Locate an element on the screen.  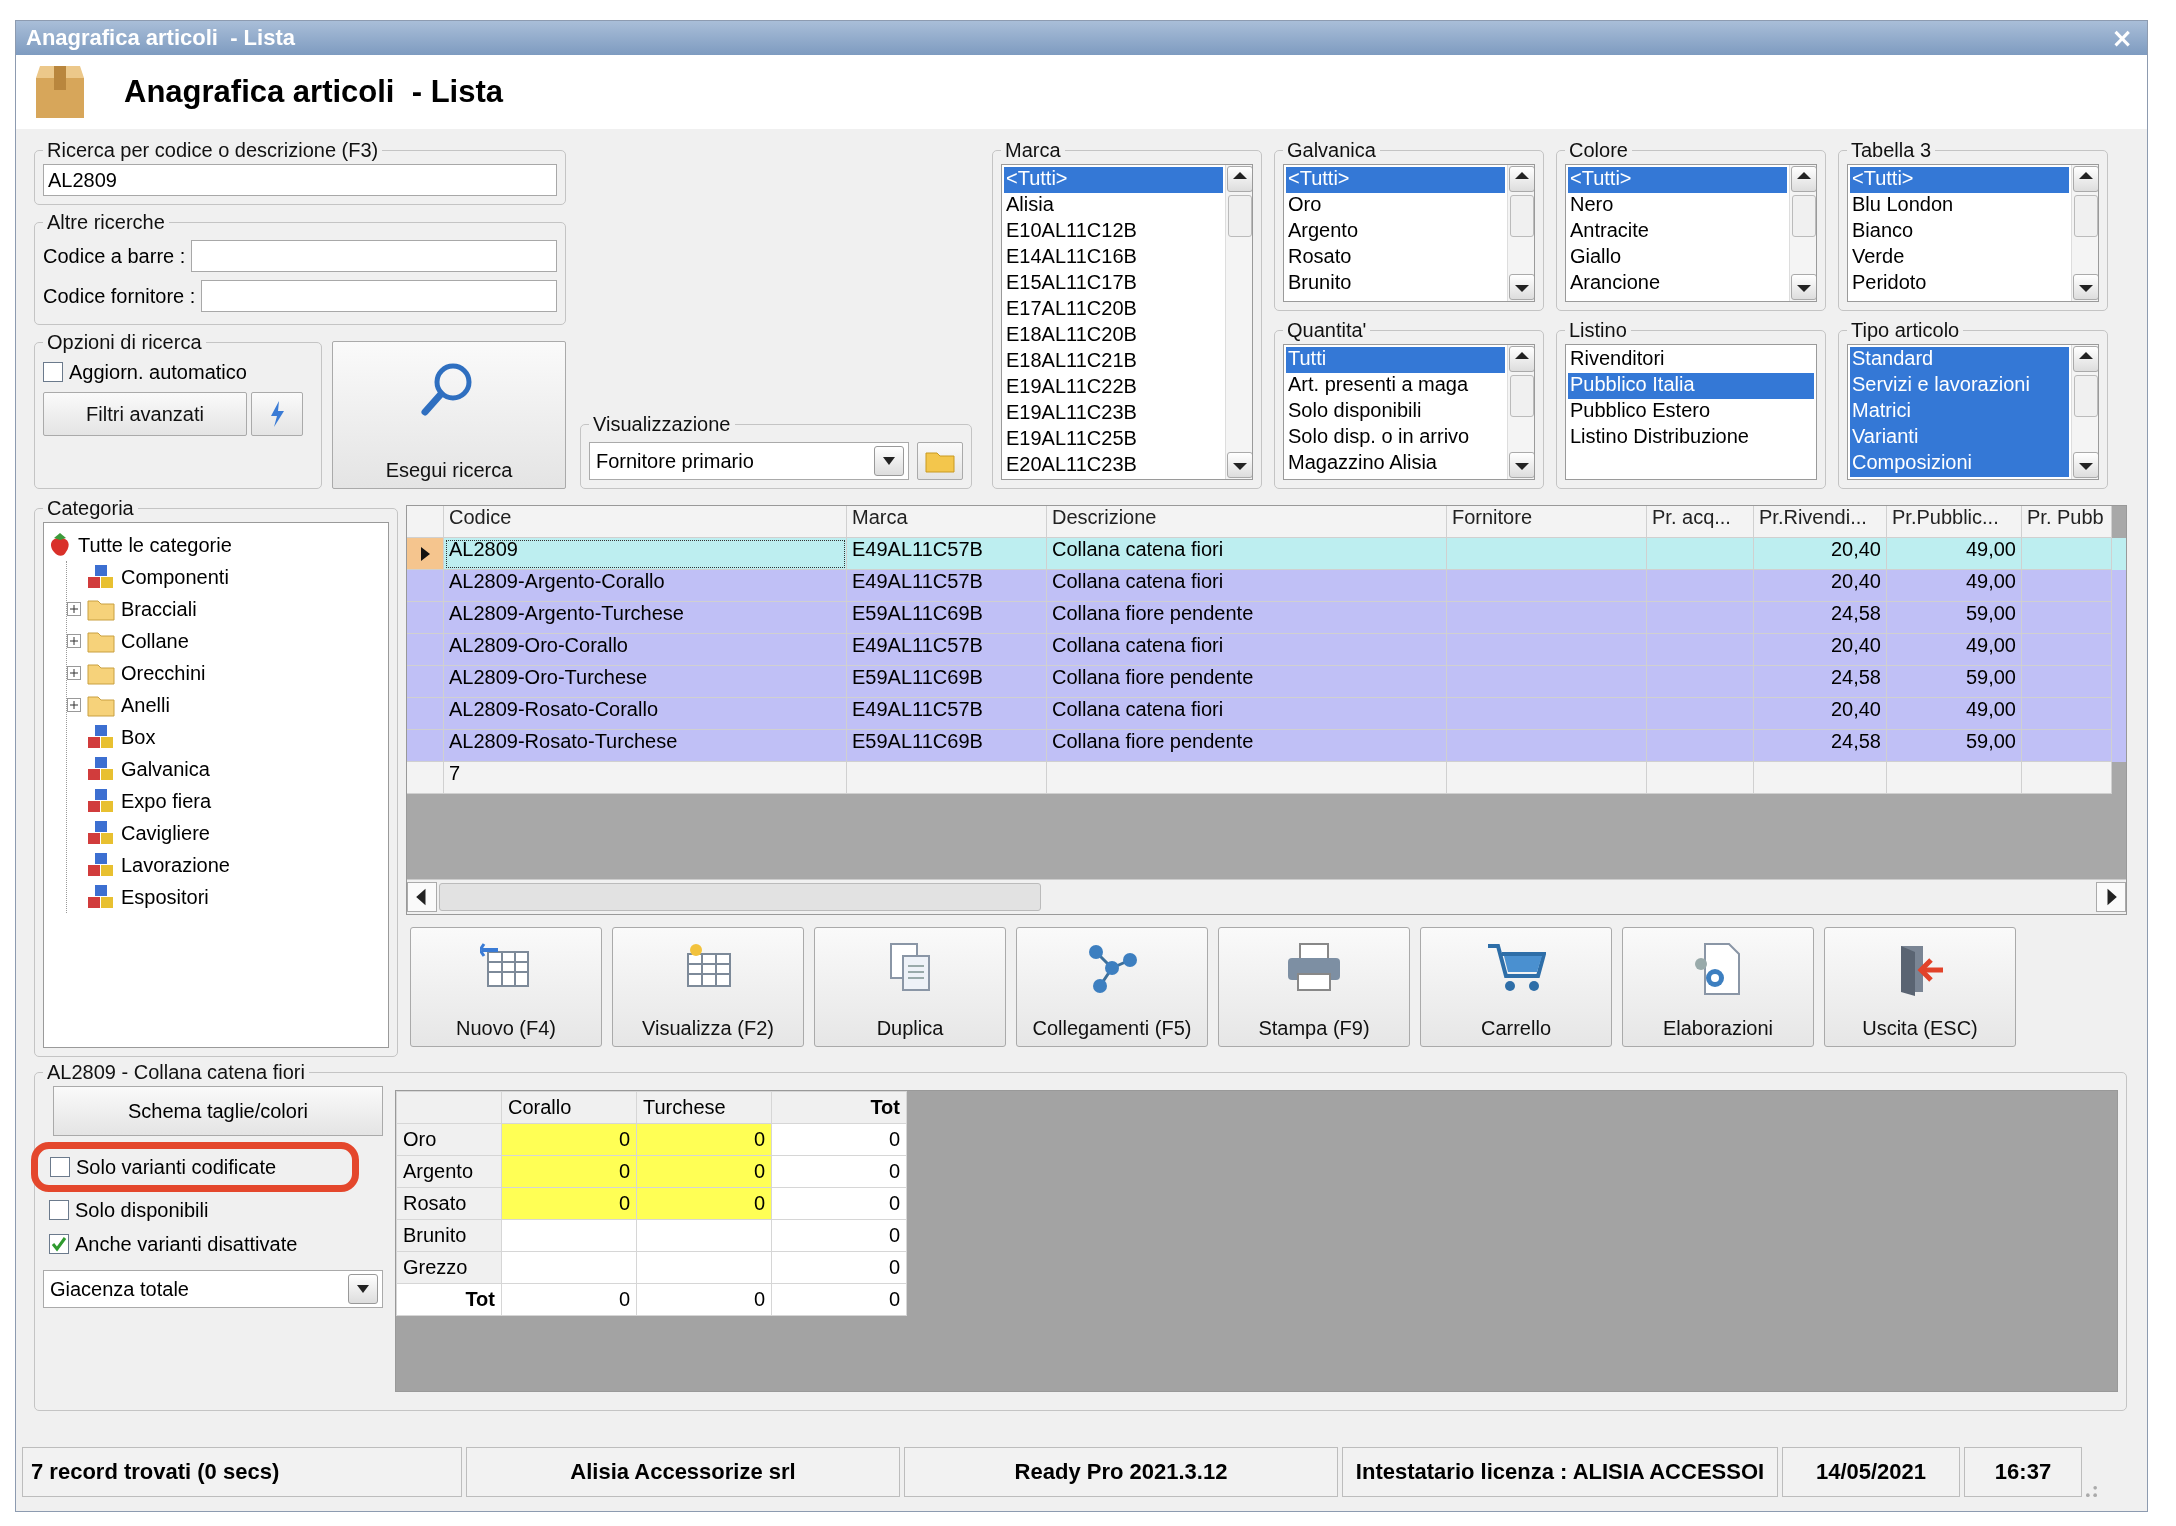
tree-item: Tutte le categorie is located at coordinates (155, 545).